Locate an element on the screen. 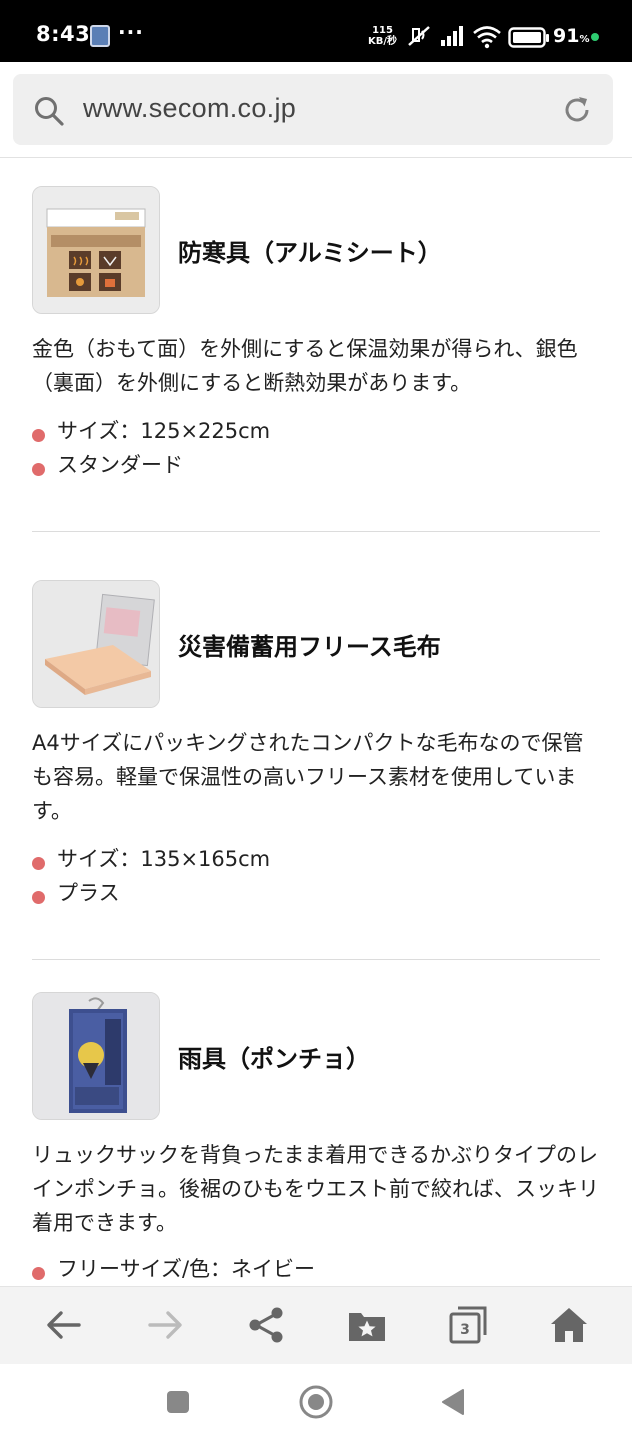  product-title: 防寒具（アルミシート） is located at coordinates (310, 253).